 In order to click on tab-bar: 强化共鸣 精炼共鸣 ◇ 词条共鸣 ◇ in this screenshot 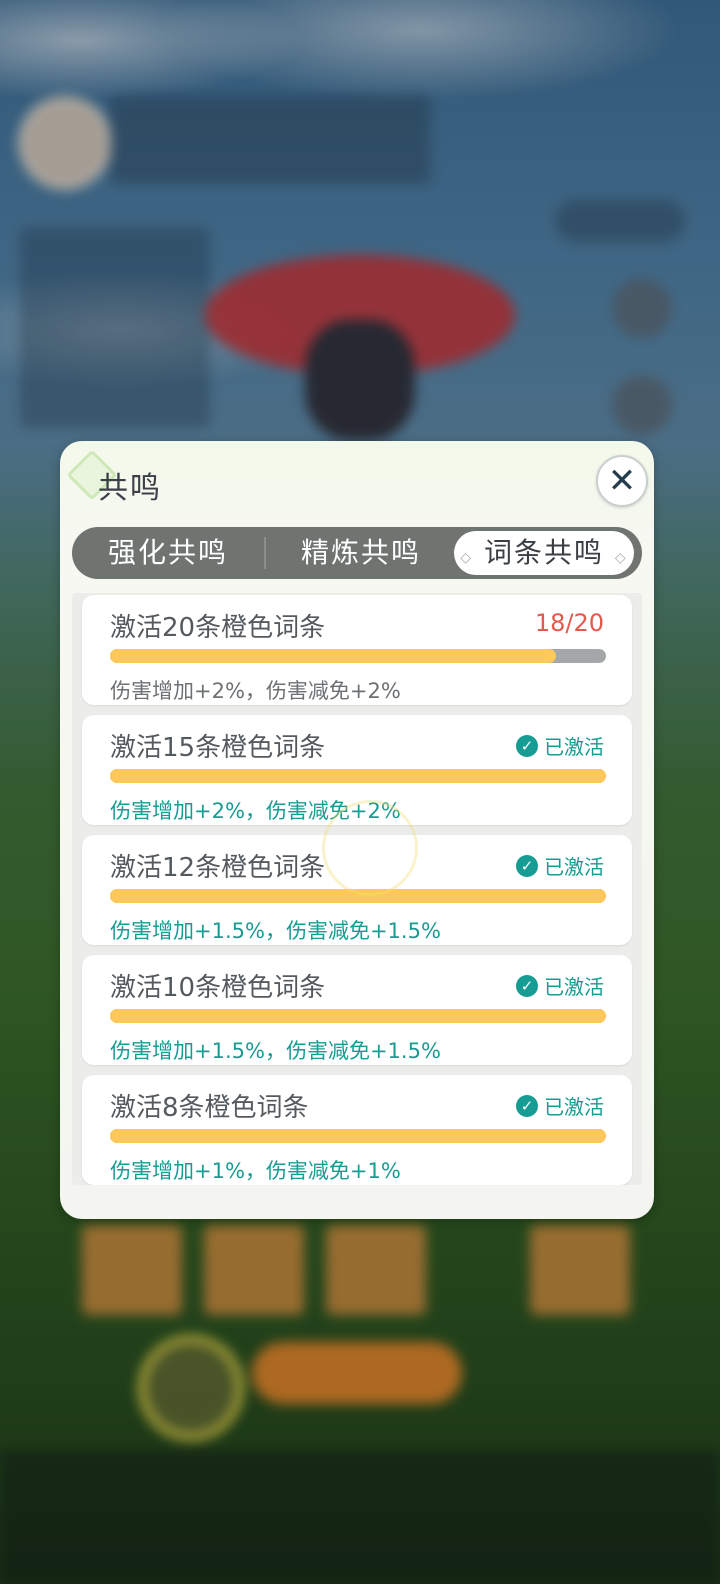, I will do `click(357, 553)`.